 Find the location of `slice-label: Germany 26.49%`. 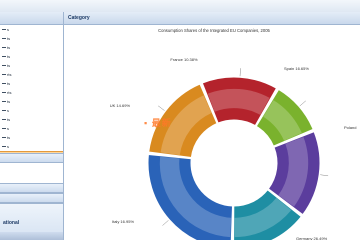

slice-label: Germany 26.49% is located at coordinates (312, 238).